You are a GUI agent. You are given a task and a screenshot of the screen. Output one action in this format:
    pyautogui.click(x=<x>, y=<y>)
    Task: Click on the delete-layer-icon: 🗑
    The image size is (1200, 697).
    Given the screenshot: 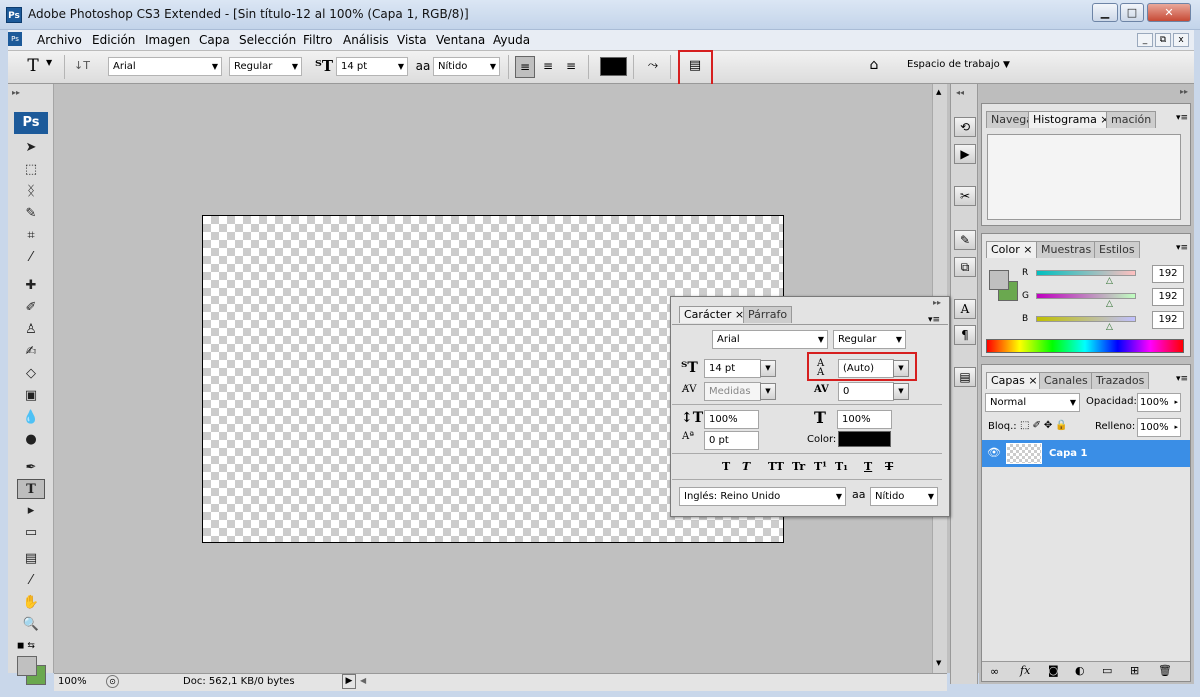 What is the action you would take?
    pyautogui.click(x=1165, y=670)
    